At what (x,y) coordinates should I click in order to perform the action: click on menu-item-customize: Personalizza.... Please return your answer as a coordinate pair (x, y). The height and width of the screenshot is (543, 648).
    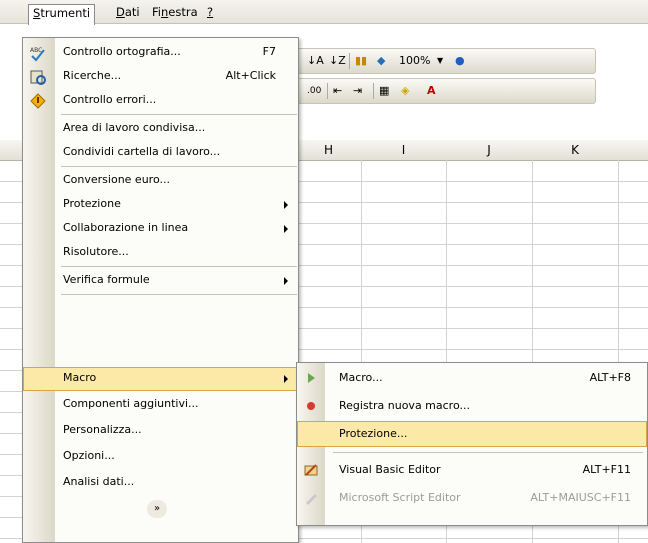
    Looking at the image, I should click on (160, 431).